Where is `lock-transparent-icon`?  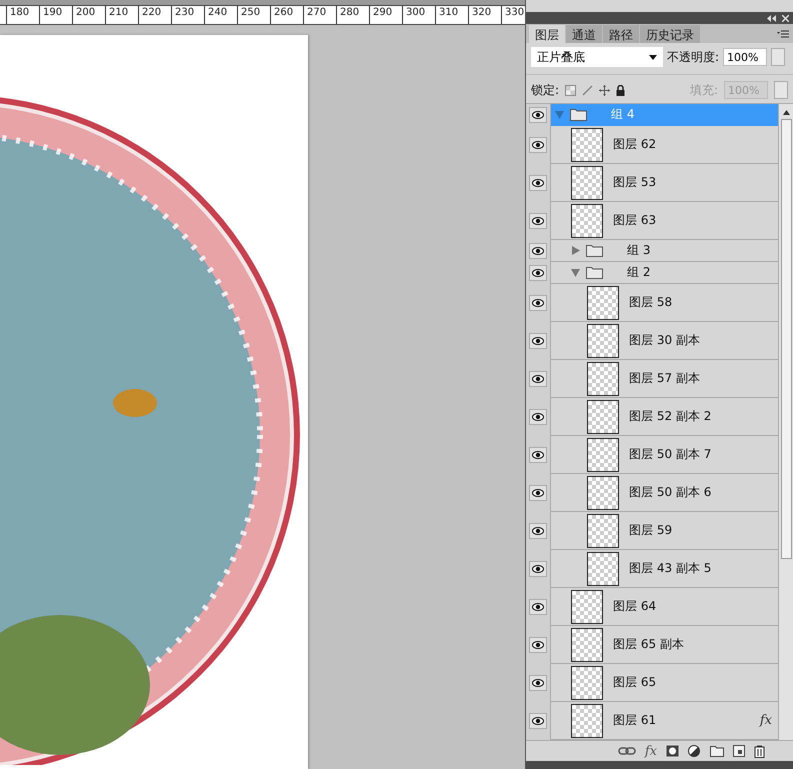 lock-transparent-icon is located at coordinates (570, 90).